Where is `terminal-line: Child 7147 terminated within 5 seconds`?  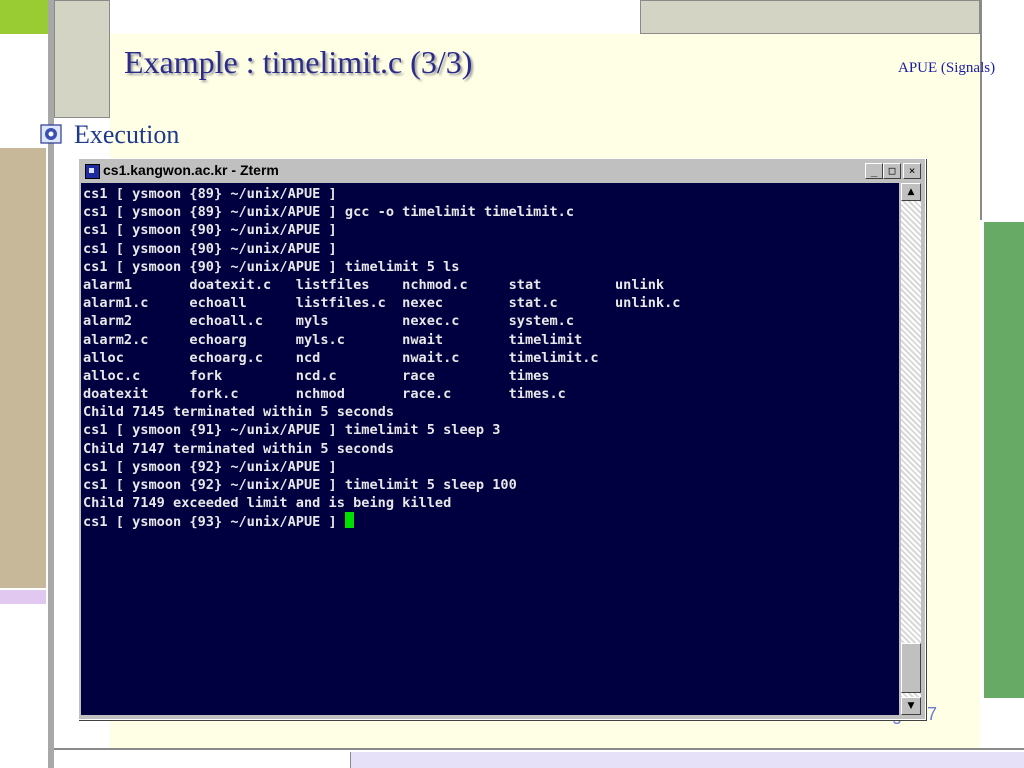
terminal-line: Child 7147 terminated within 5 seconds is located at coordinates (238, 448).